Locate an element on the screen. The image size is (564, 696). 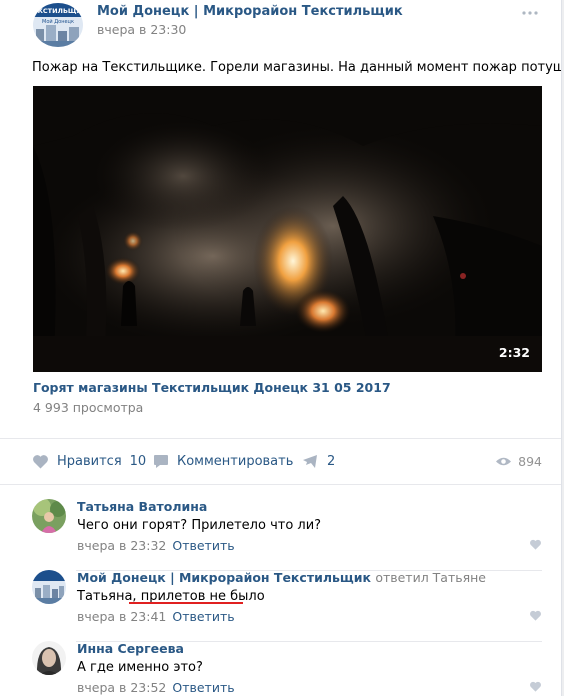
comment-date: вчера в 23:32 is located at coordinates (121, 545).